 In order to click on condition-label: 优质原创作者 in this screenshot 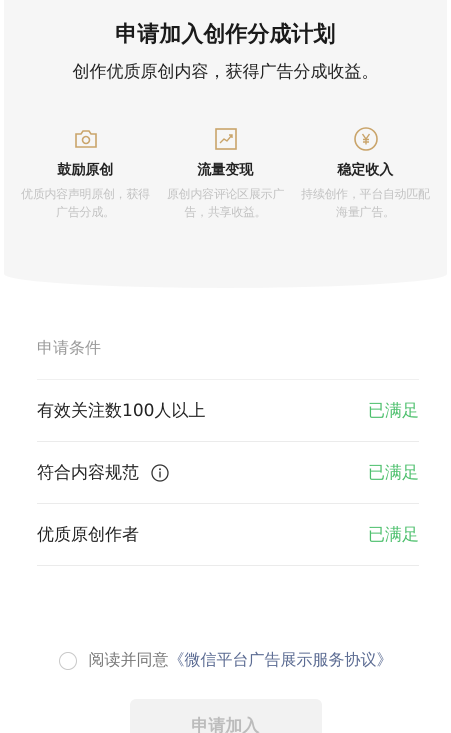, I will do `click(88, 535)`.